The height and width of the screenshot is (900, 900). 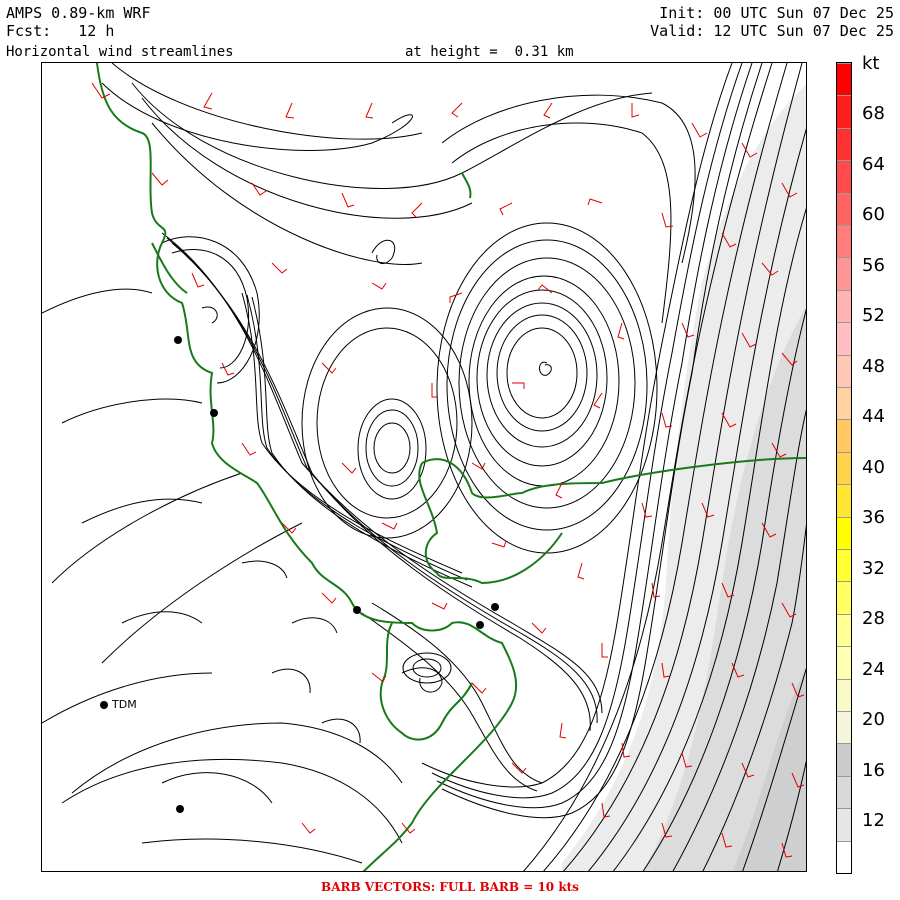 What do you see at coordinates (772, 31) in the screenshot?
I see `valid-time: Valid: 12 UTC Sun 07 Dec 25` at bounding box center [772, 31].